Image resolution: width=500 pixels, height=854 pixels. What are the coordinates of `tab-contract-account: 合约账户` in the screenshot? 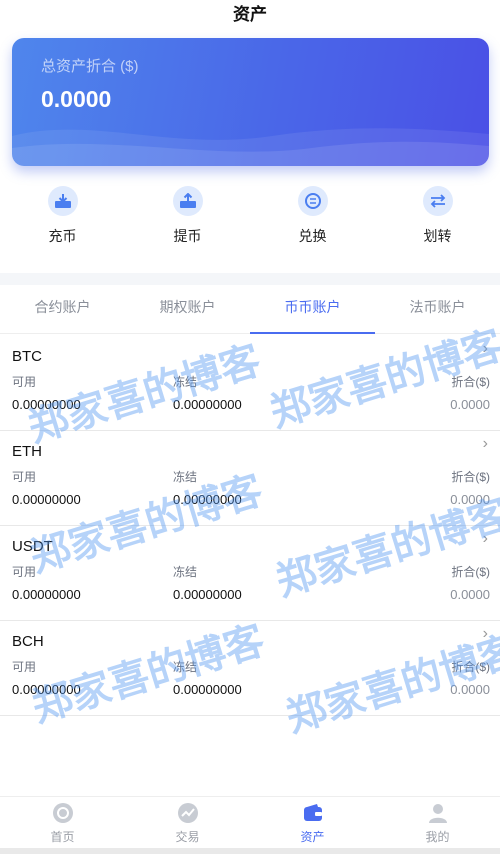 It's located at (62, 309).